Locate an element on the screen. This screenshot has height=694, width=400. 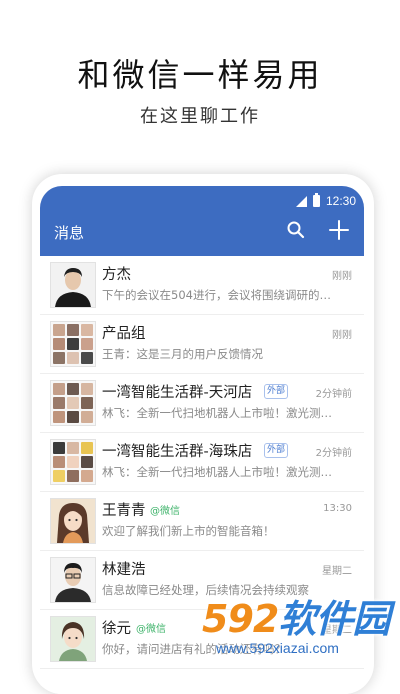
message-preview: 王青：这是三月的用户反馈情况 is located at coordinates (182, 354).